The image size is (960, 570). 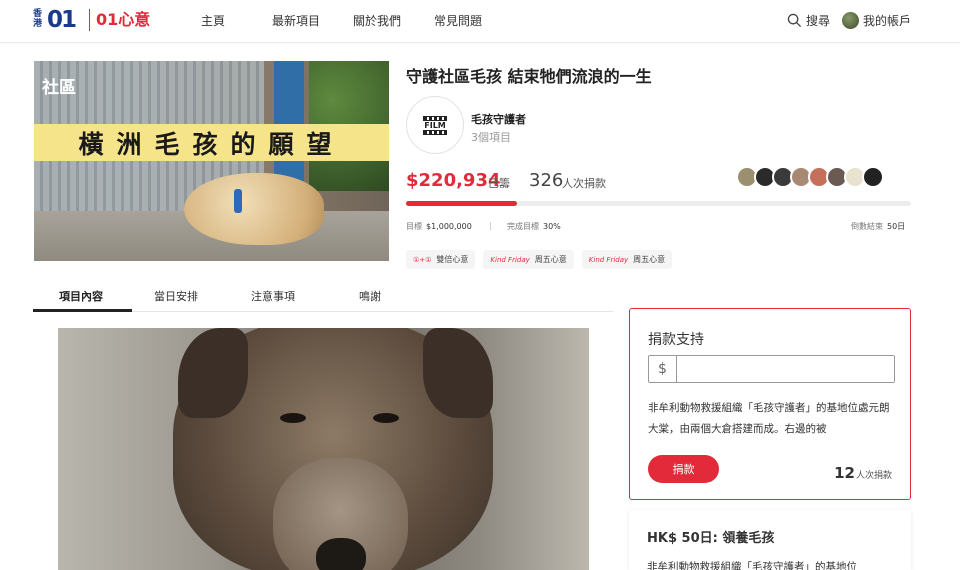 What do you see at coordinates (81, 296) in the screenshot?
I see `tab-project-content: 項目內容` at bounding box center [81, 296].